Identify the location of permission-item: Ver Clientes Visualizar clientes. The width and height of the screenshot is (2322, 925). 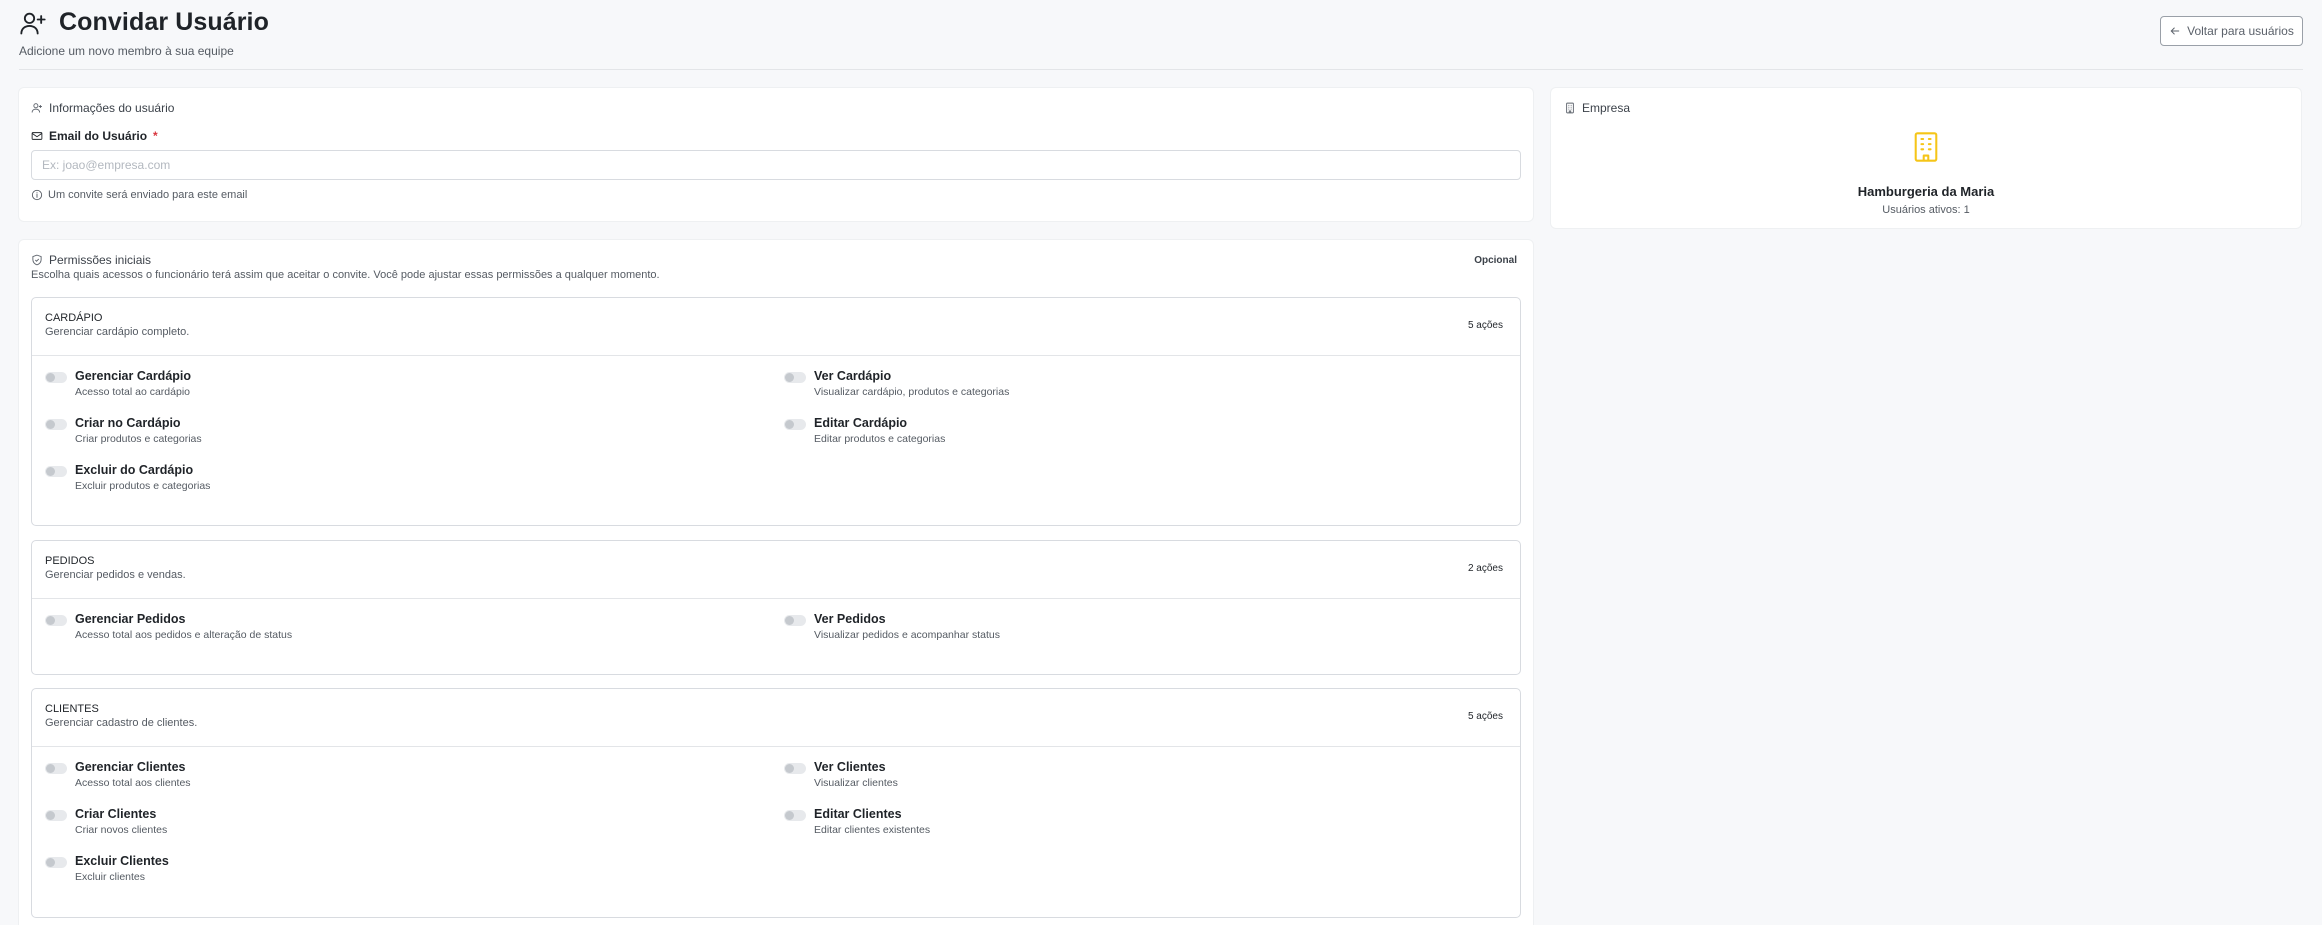
(841, 774).